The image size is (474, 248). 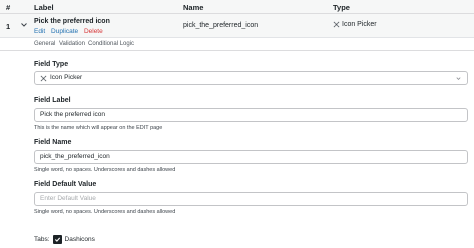 I want to click on tabs-option-row: Tabs: Dashicons, so click(x=64, y=239).